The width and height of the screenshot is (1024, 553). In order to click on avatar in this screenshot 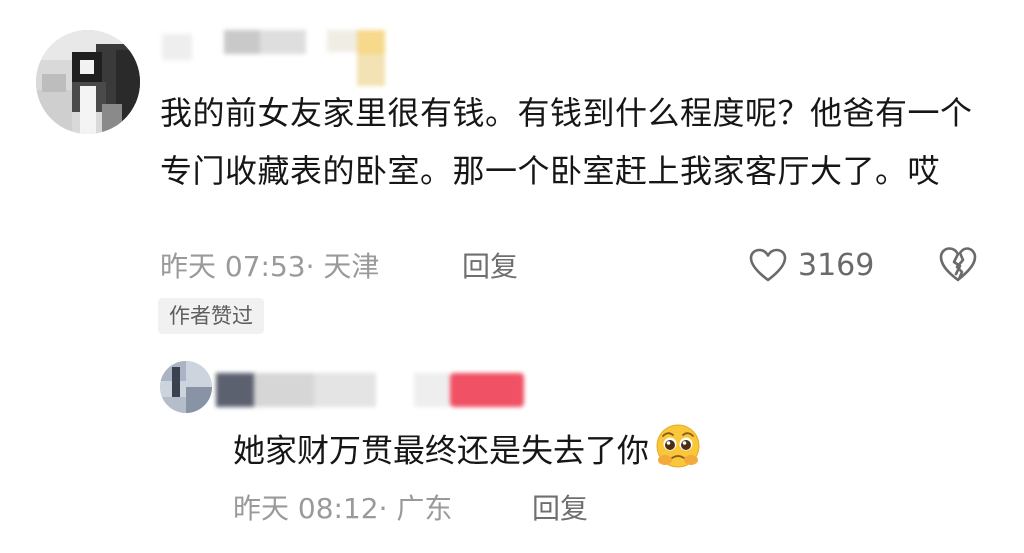, I will do `click(88, 82)`.